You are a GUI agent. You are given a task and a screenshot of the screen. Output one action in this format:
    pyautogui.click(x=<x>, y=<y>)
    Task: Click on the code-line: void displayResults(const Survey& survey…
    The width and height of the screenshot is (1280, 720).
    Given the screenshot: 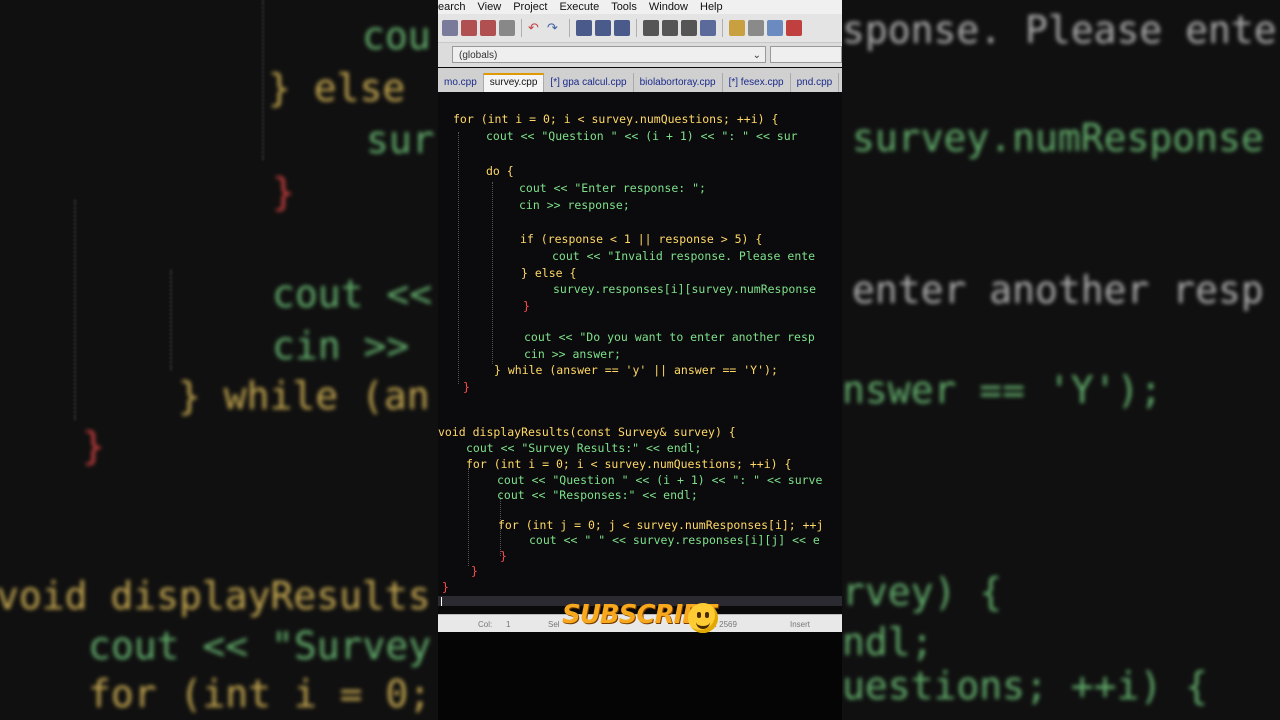 What is the action you would take?
    pyautogui.click(x=587, y=432)
    